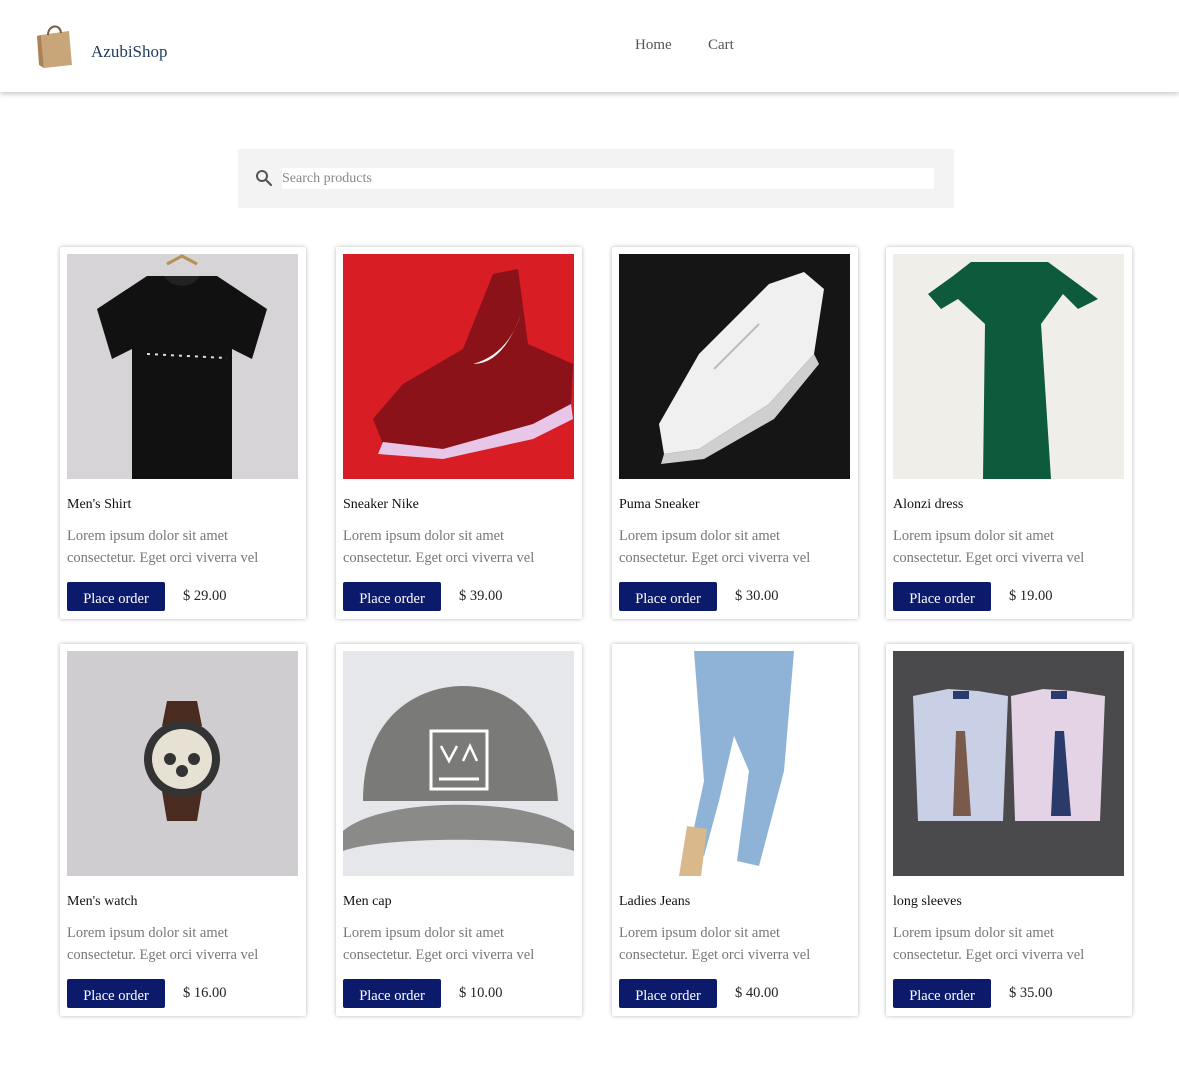 This screenshot has height=1067, width=1179. I want to click on green-dress-image, so click(1008, 366).